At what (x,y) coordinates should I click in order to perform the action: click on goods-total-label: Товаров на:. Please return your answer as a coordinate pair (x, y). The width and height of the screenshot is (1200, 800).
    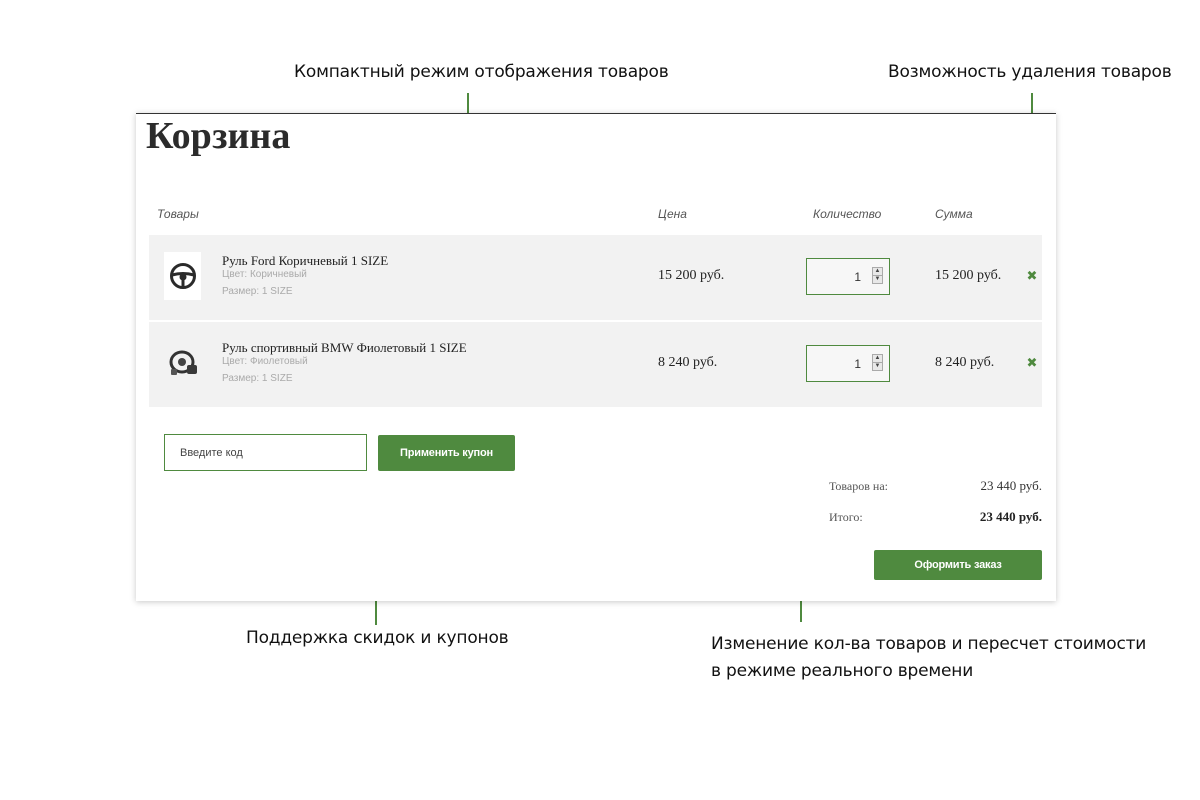
    Looking at the image, I should click on (859, 486).